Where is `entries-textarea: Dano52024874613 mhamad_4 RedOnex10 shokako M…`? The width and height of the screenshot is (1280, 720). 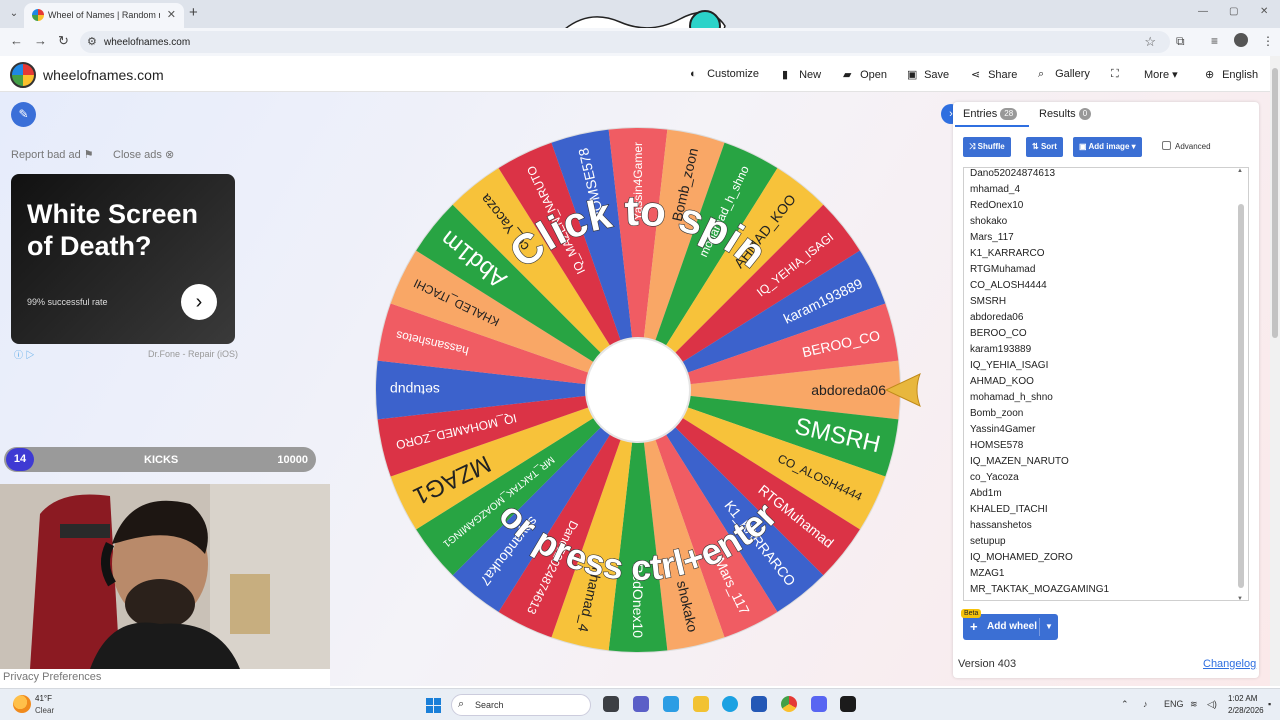 entries-textarea: Dano52024874613 mhamad_4 RedOnex10 shokako M… is located at coordinates (1106, 384).